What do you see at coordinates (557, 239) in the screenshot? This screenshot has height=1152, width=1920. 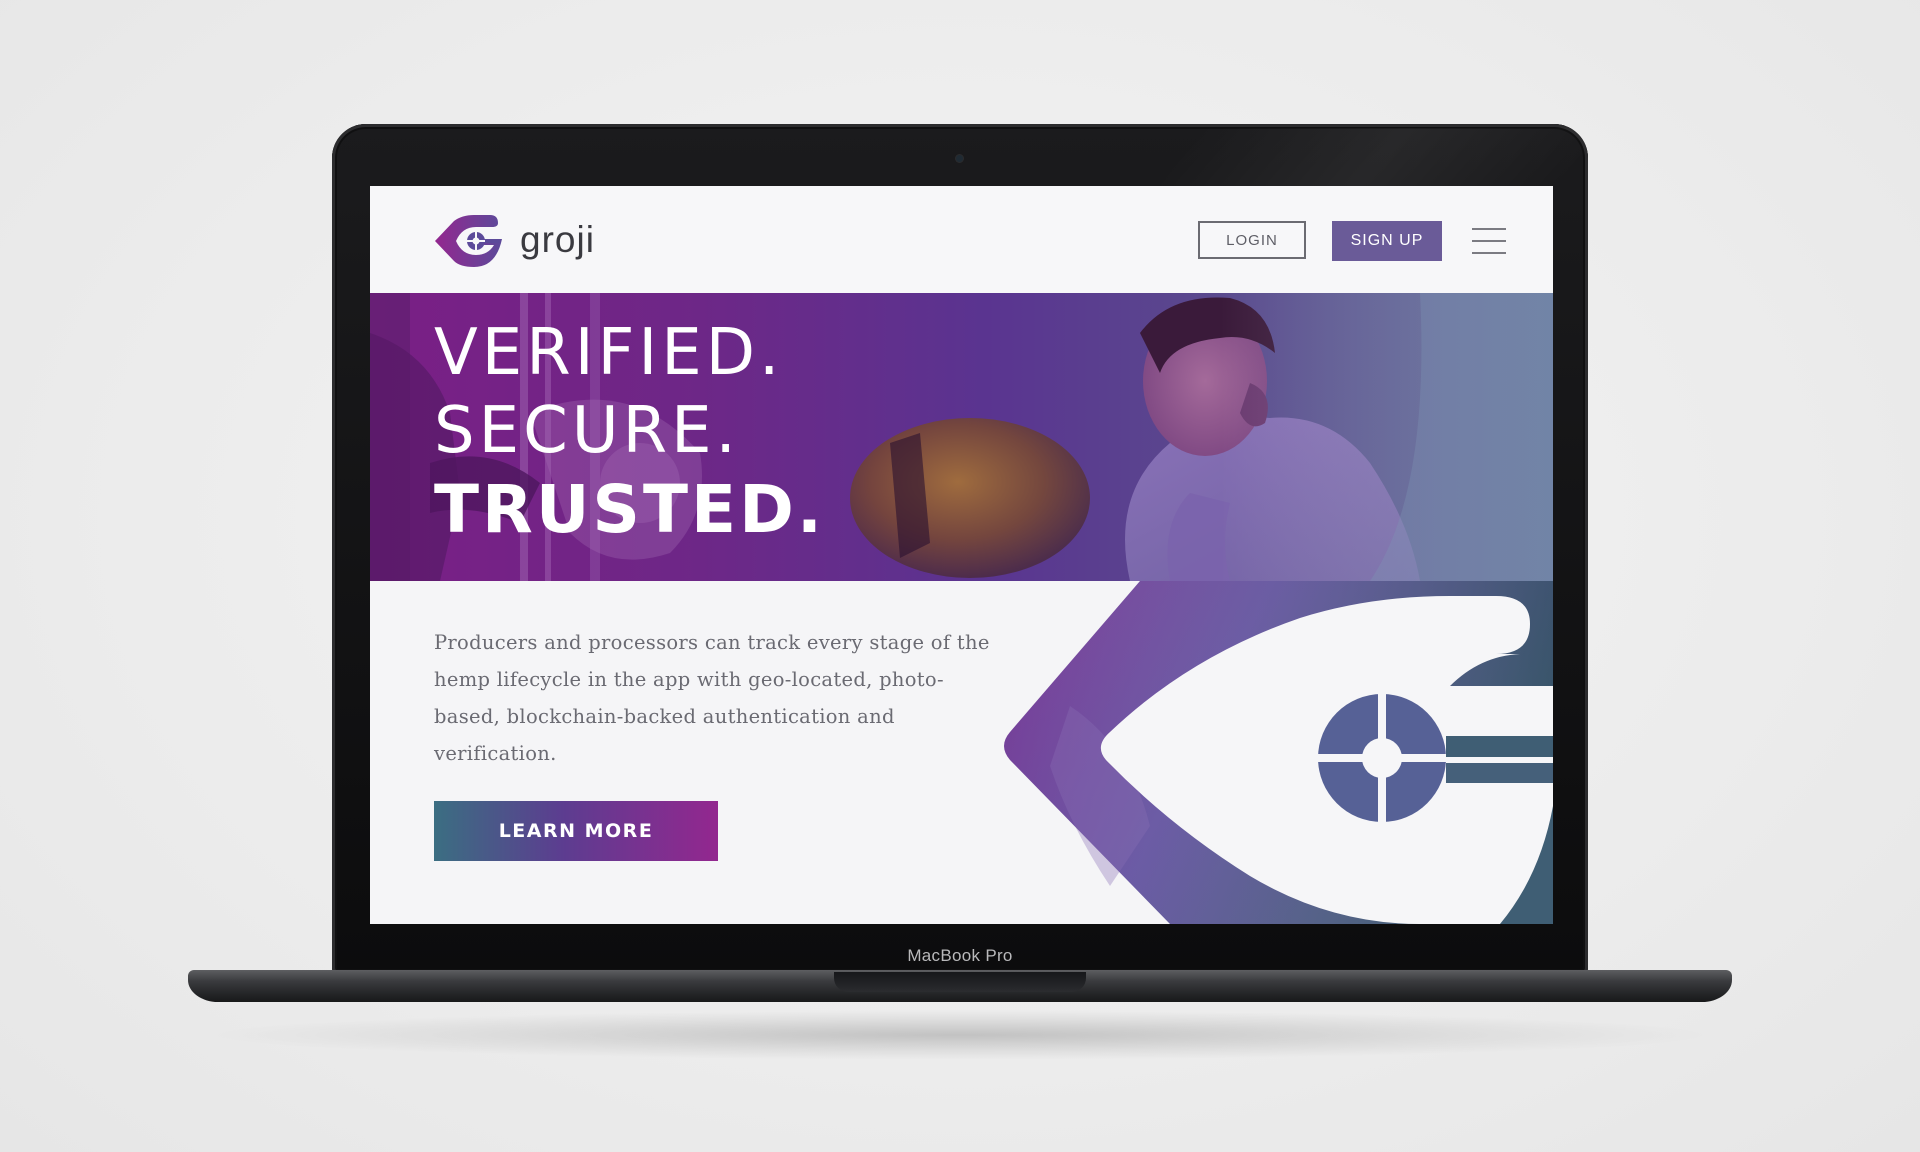 I see `brand-wordmark: groji` at bounding box center [557, 239].